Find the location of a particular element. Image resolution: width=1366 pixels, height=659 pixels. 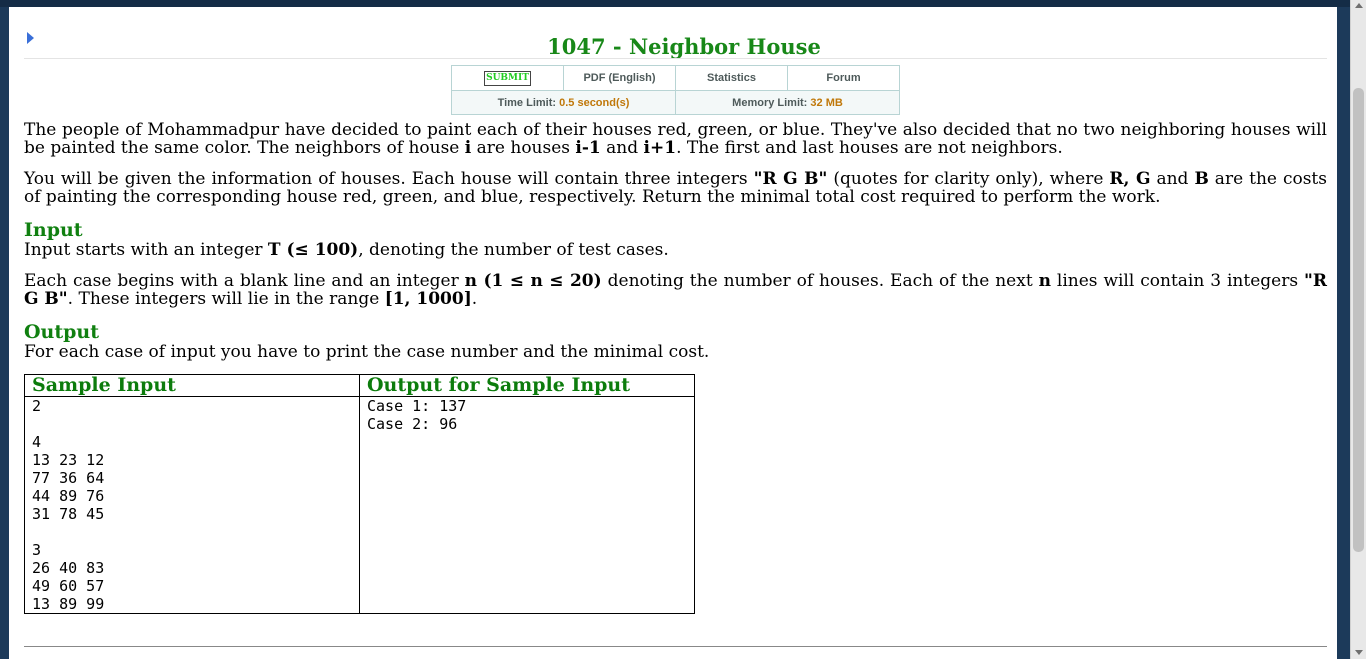

output-heading: Output is located at coordinates (62, 332).